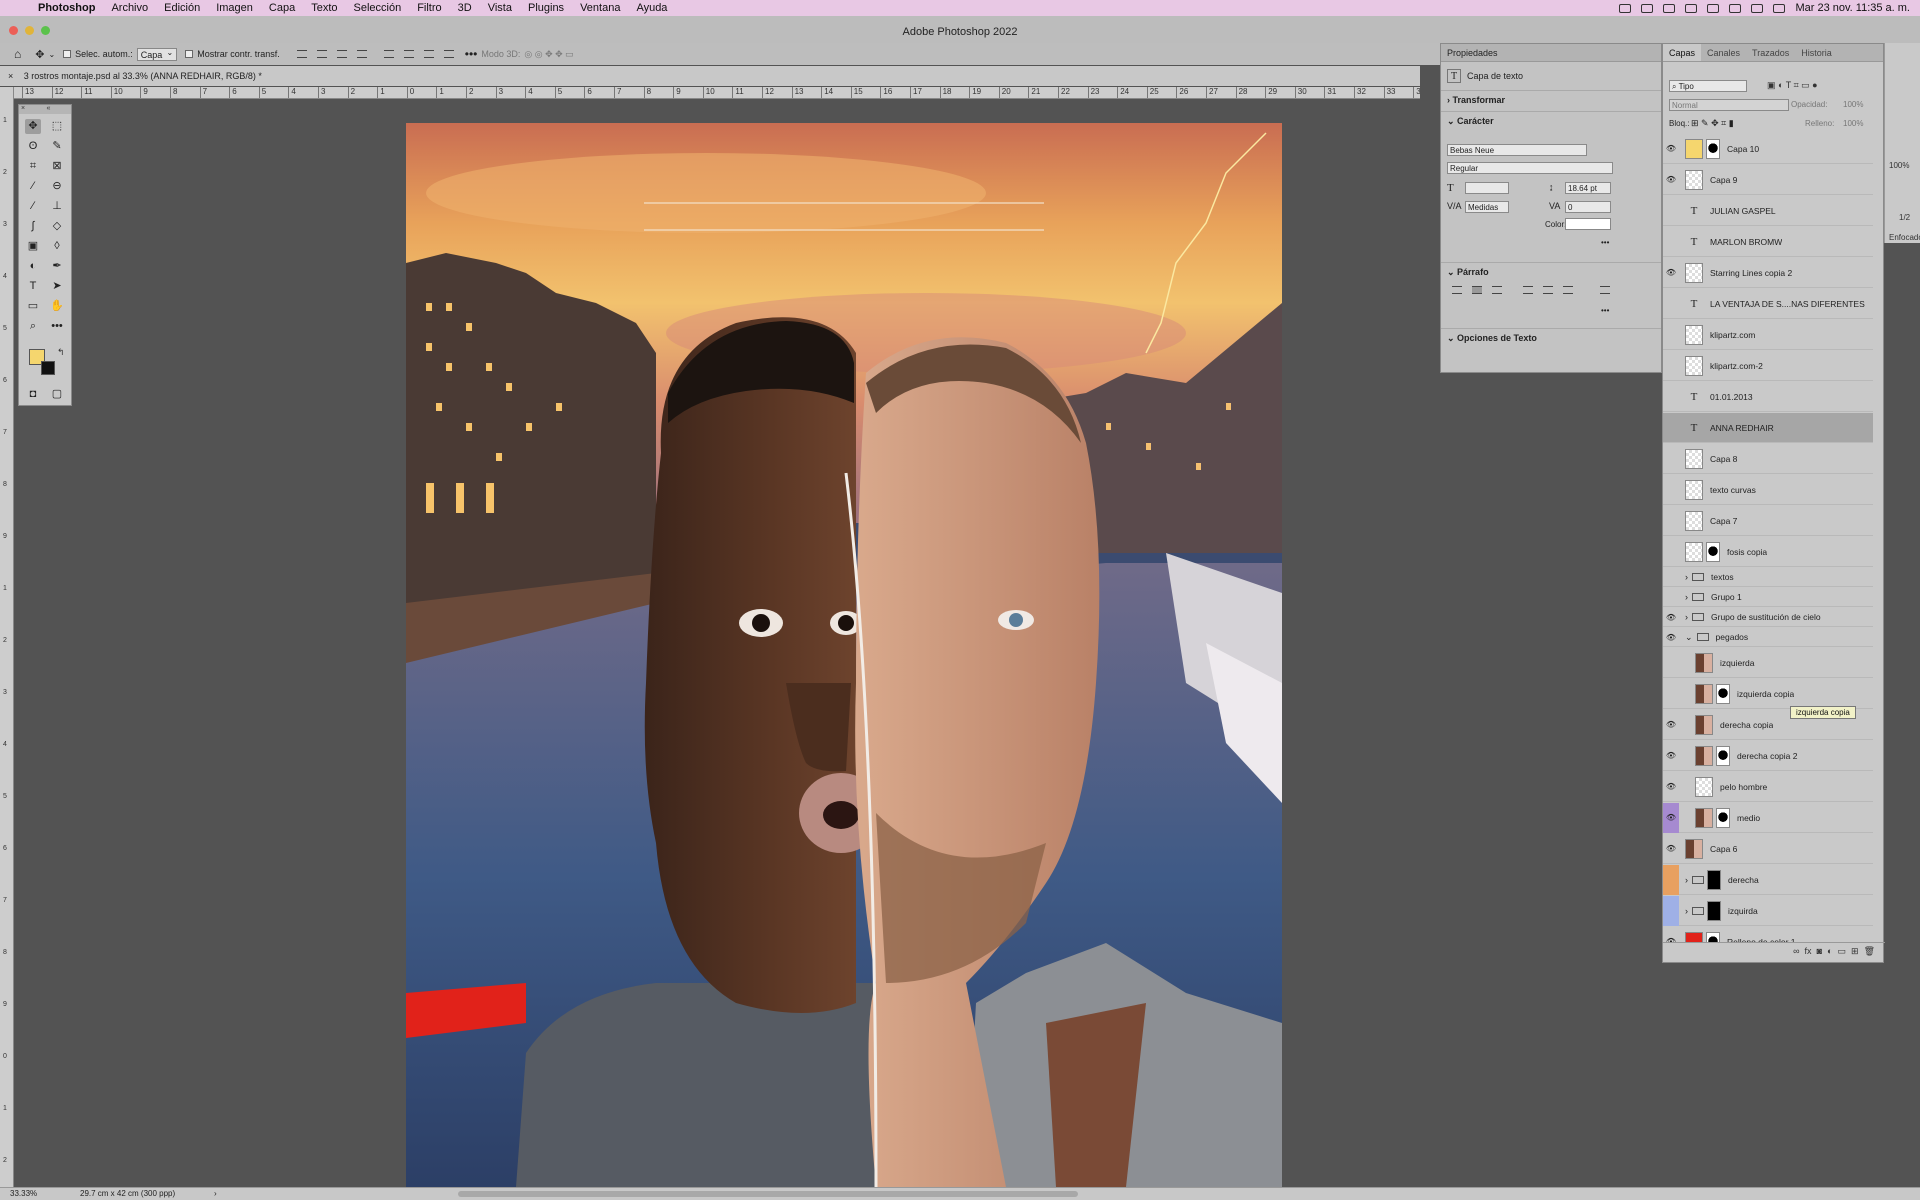 The width and height of the screenshot is (1920, 1200). I want to click on menu-ventana: Ventana, so click(600, 8).